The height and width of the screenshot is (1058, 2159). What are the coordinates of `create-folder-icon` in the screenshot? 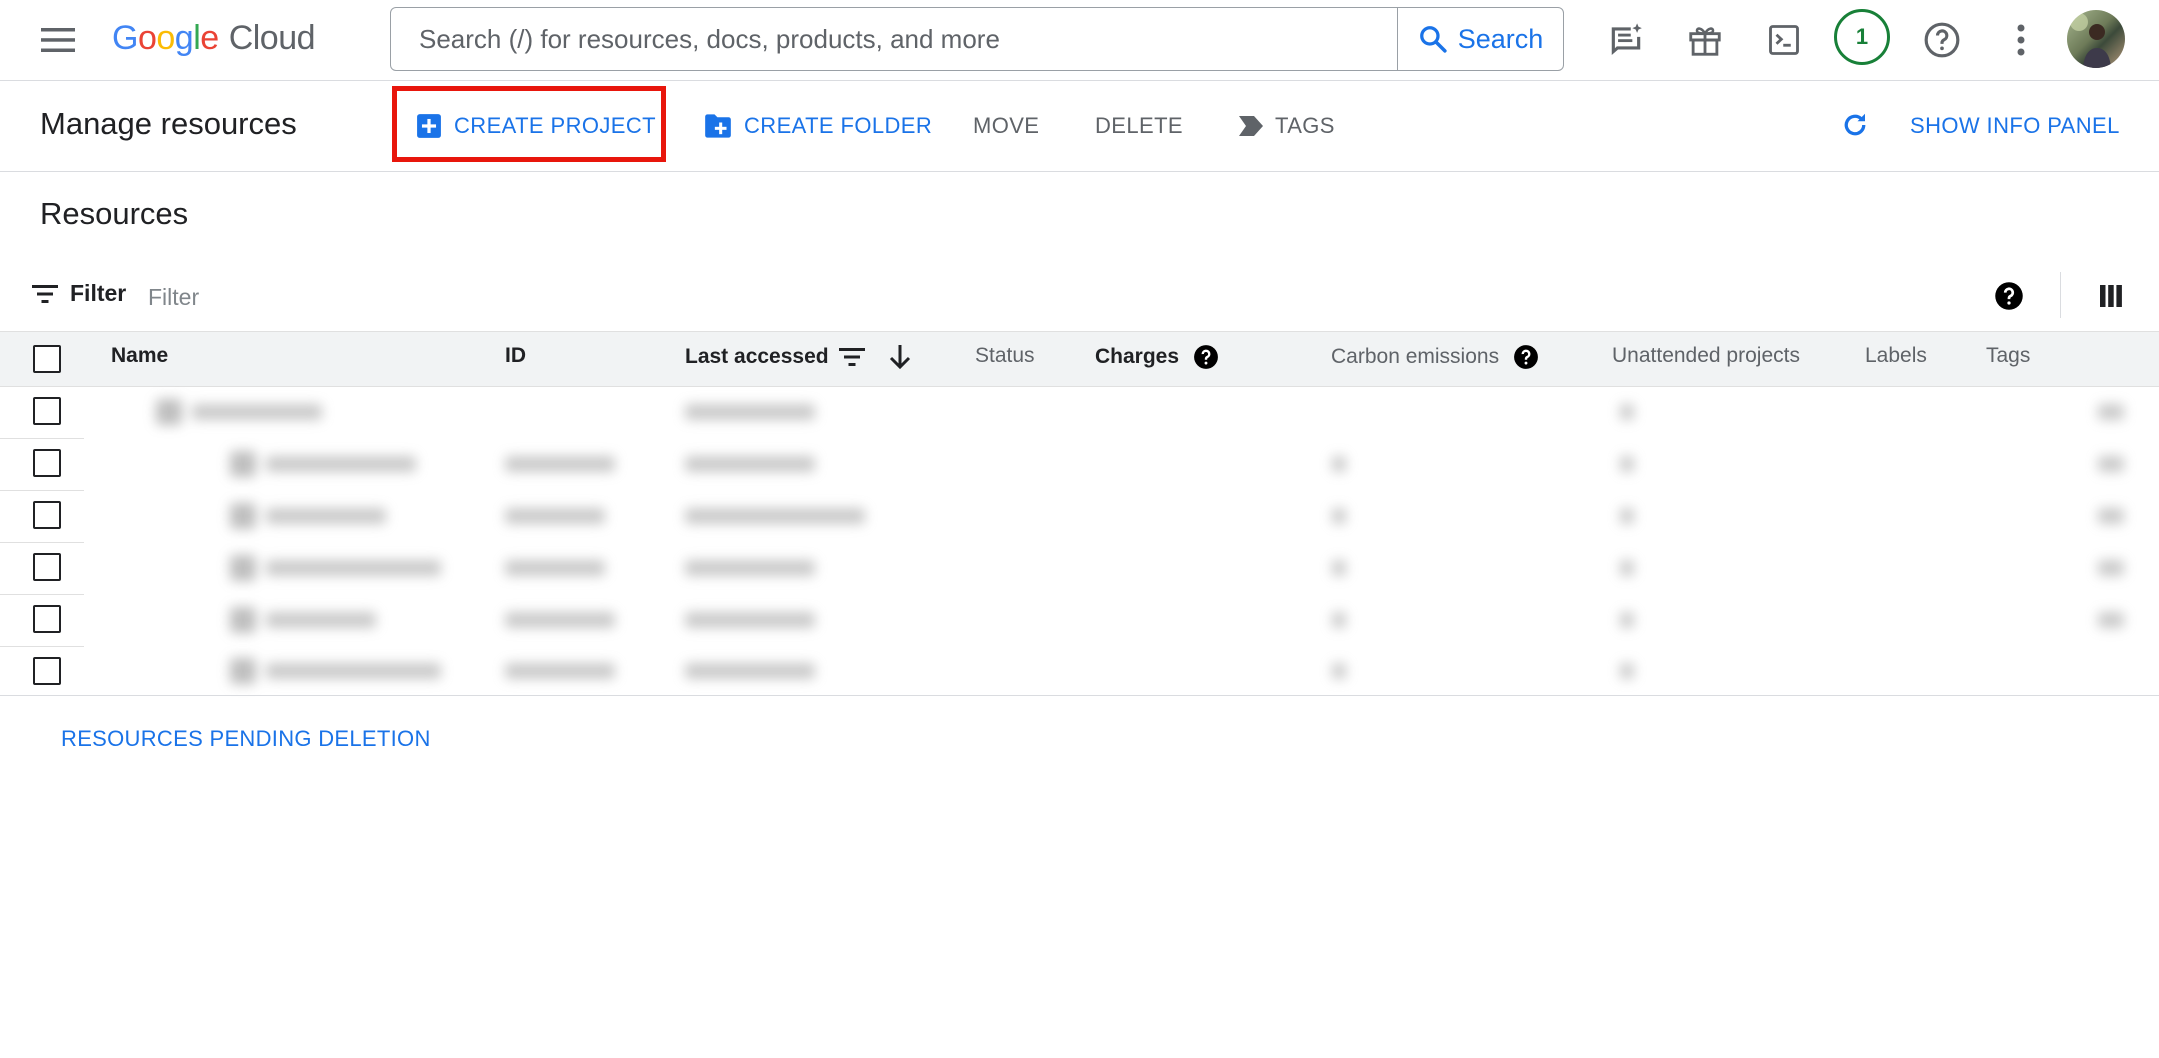 It's located at (718, 126).